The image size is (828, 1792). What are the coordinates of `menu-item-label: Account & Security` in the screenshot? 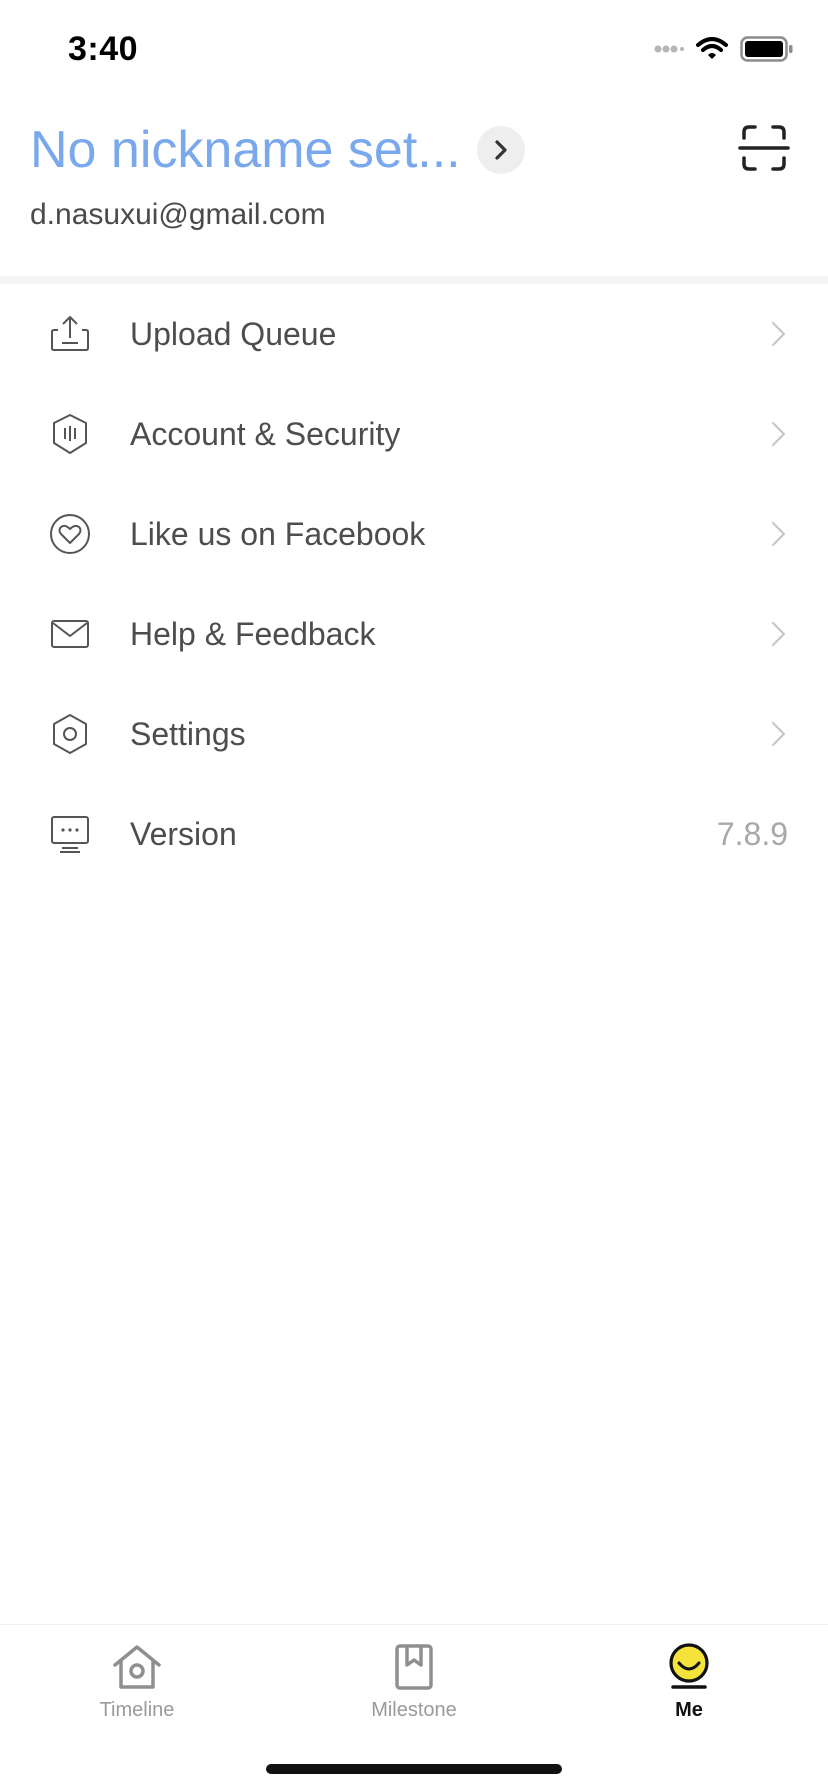 It's located at (265, 433).